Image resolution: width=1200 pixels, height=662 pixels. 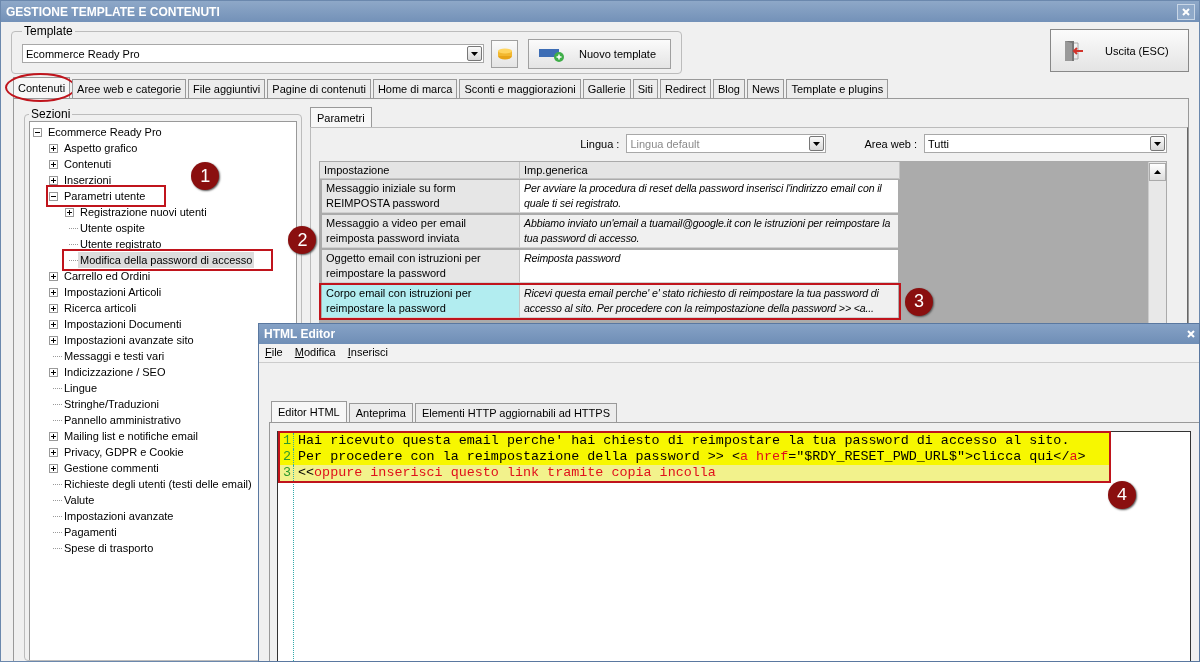 I want to click on table-cell: Abbiamo inviato un'email a tuamail@google.it con le istruzioni per reimpostare la tua password di accesso., so click(x=709, y=231).